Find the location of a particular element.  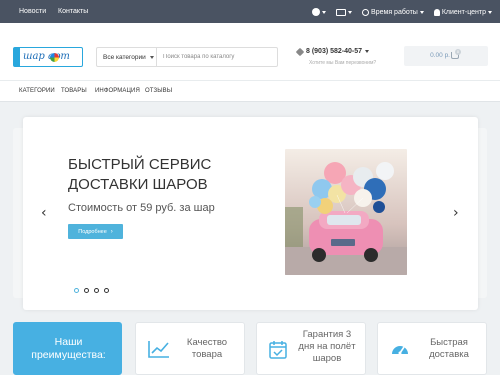

more-button: Подробнее › is located at coordinates (95, 231).